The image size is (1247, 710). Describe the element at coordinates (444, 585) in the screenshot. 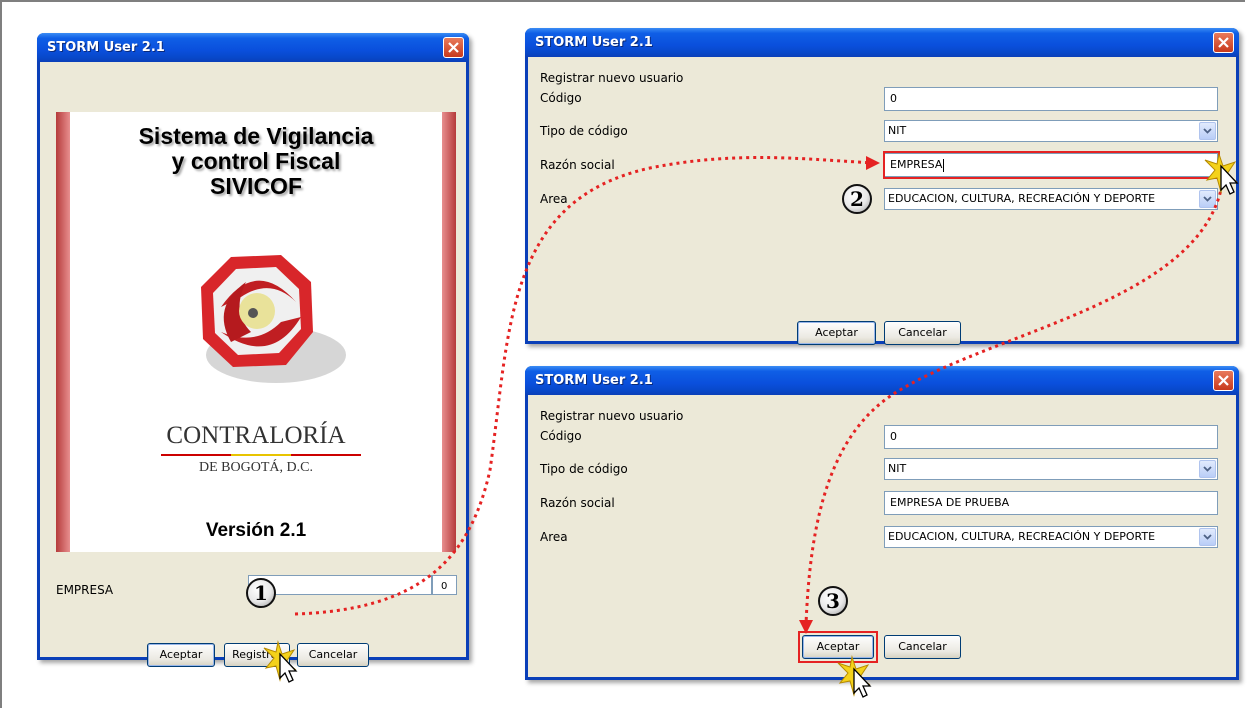

I see `empresa-code-field: 0` at that location.